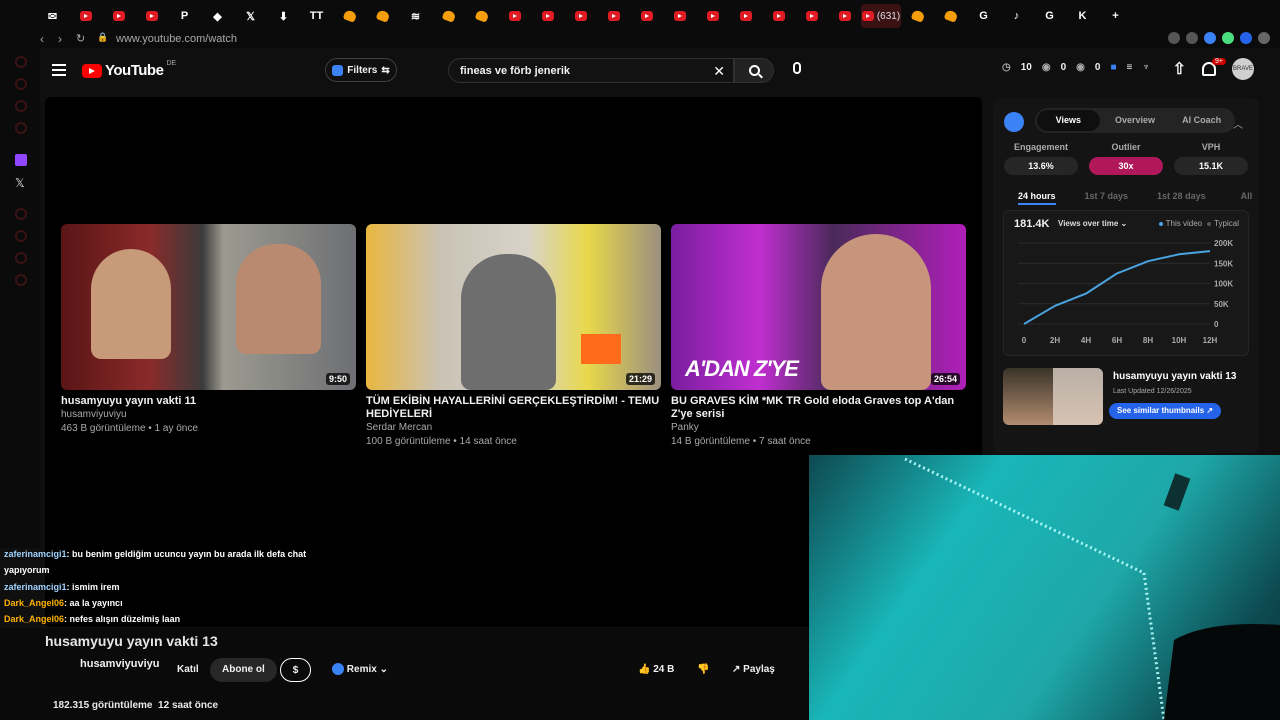 The image size is (1280, 720). I want to click on browser-tab: (631), so click(881, 16).